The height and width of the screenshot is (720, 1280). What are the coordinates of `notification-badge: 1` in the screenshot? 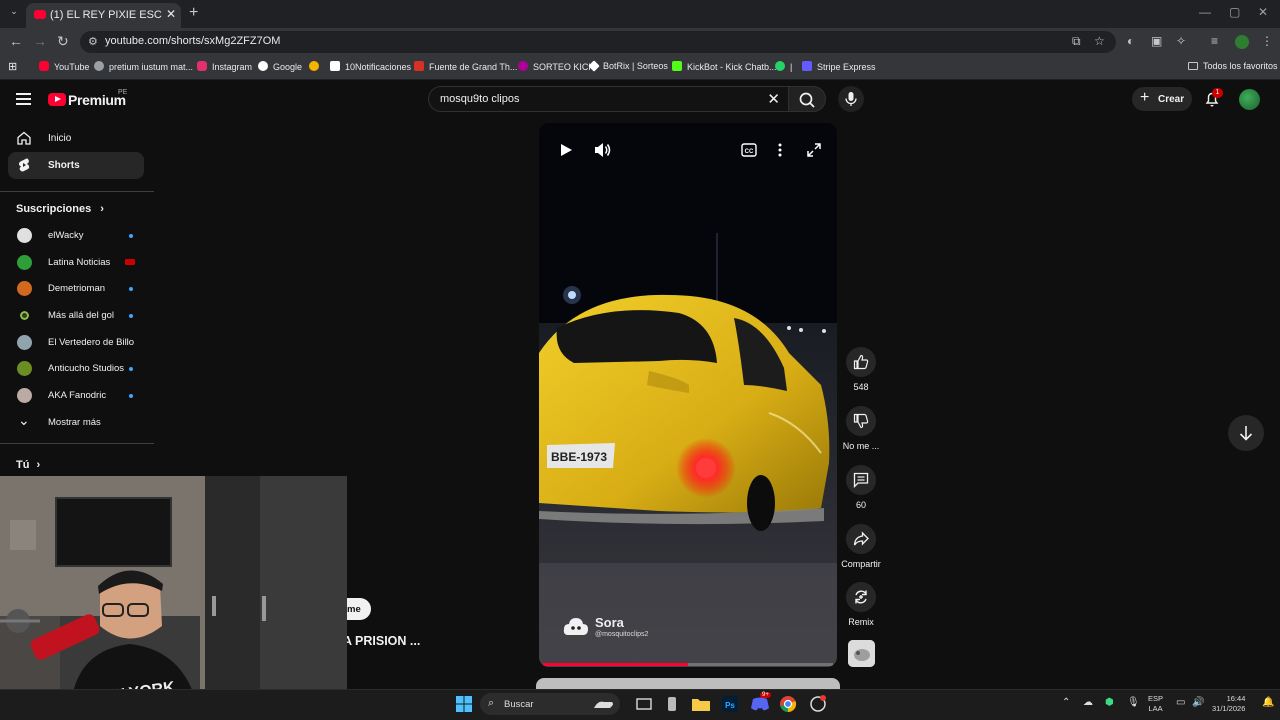 It's located at (1217, 93).